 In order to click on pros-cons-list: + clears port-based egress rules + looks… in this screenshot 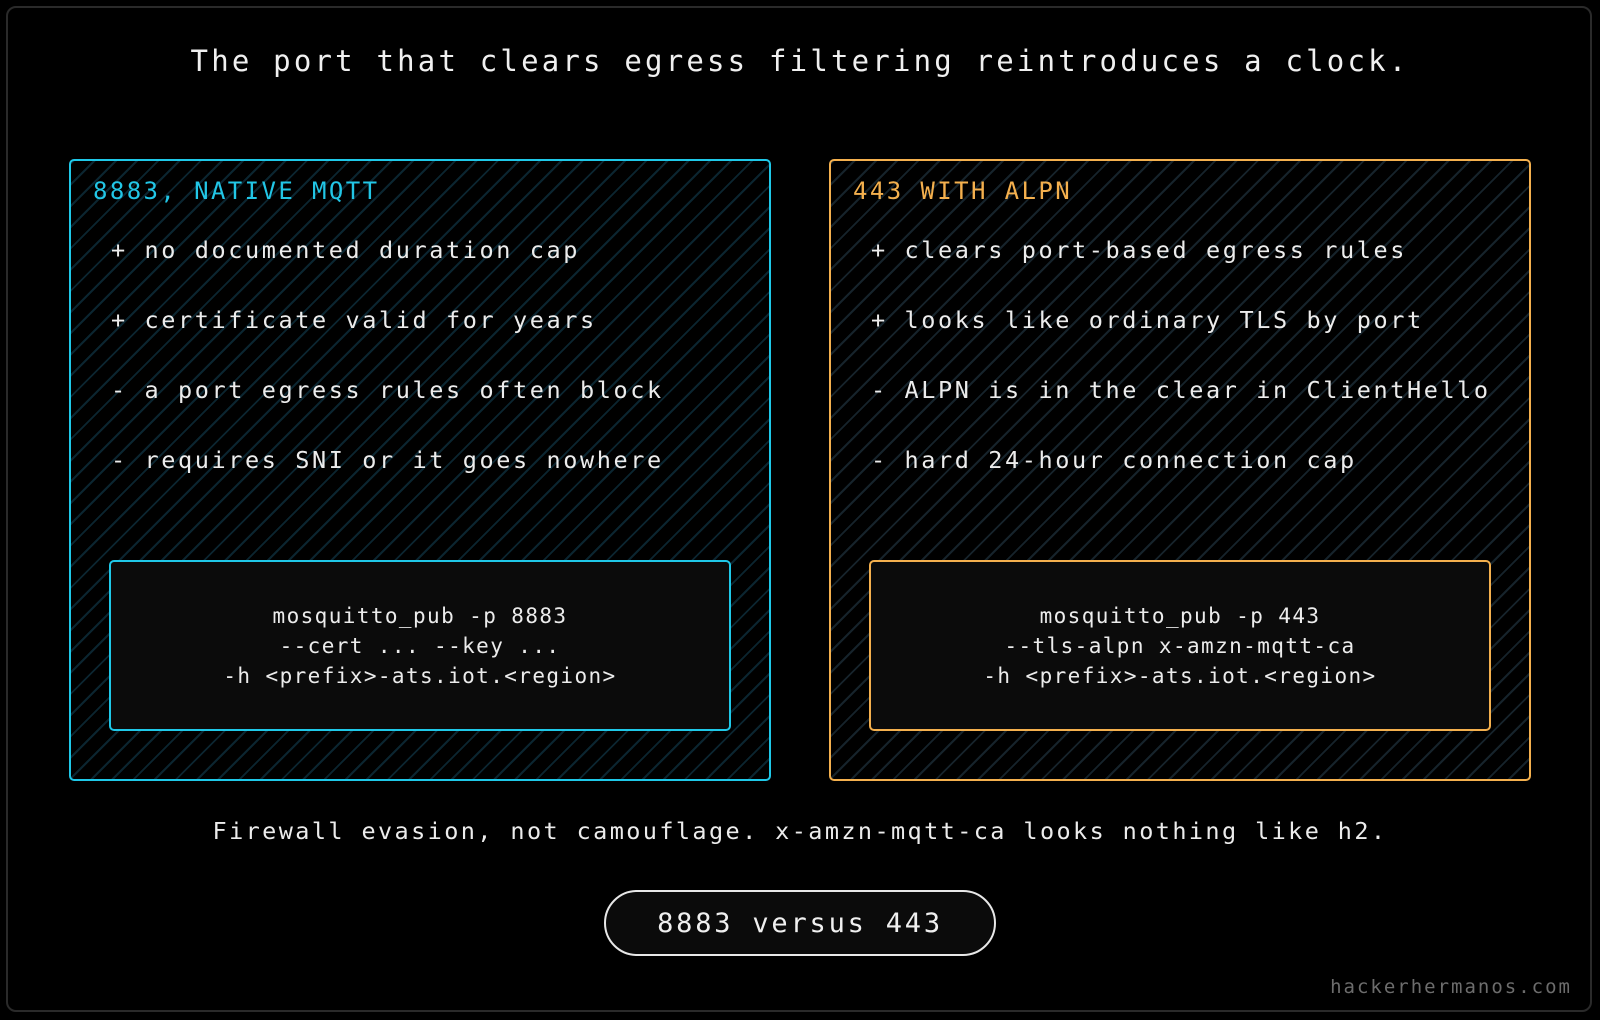, I will do `click(1181, 377)`.